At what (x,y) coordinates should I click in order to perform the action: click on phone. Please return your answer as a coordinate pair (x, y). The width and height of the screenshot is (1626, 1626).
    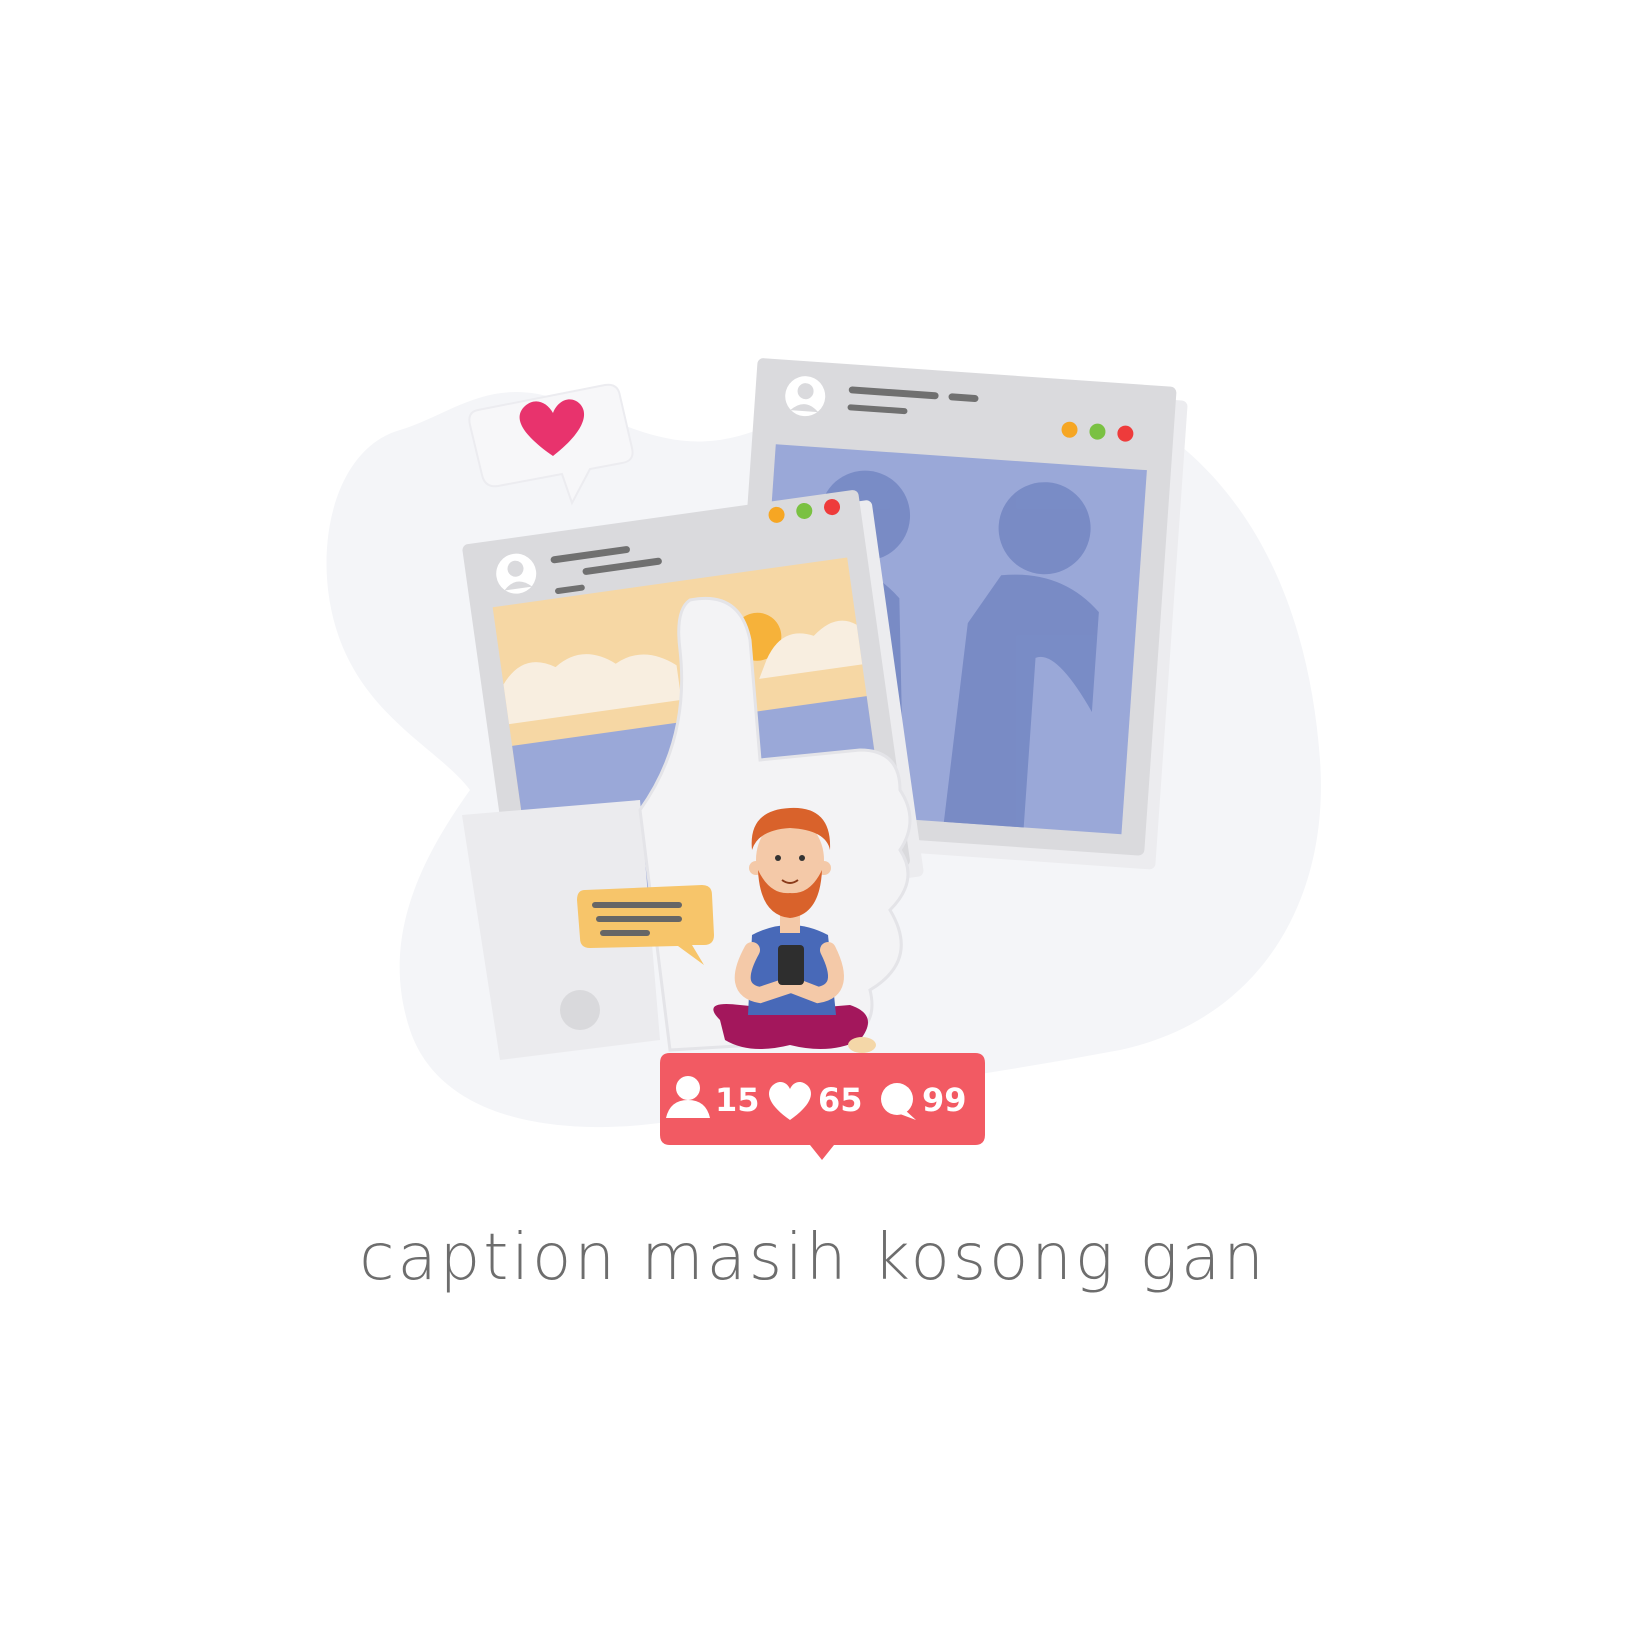
    Looking at the image, I should click on (791, 965).